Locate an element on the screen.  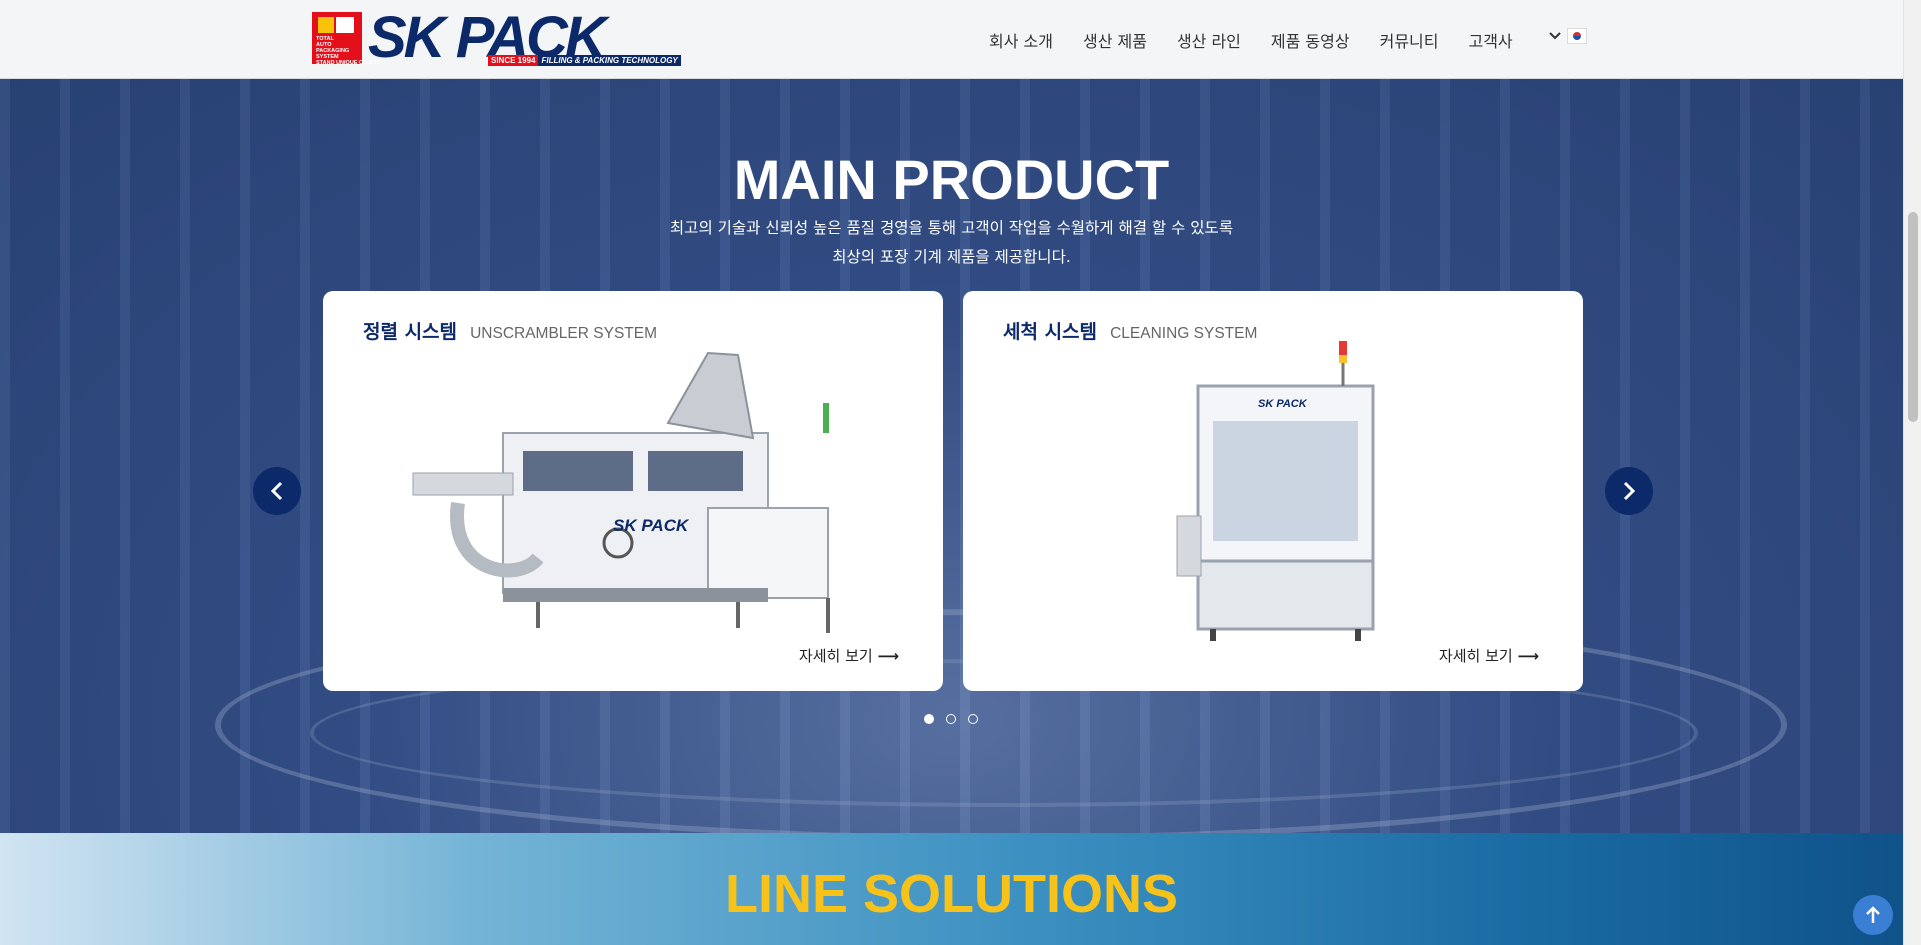
nav-company: 회사 소개 is located at coordinates (1021, 40).